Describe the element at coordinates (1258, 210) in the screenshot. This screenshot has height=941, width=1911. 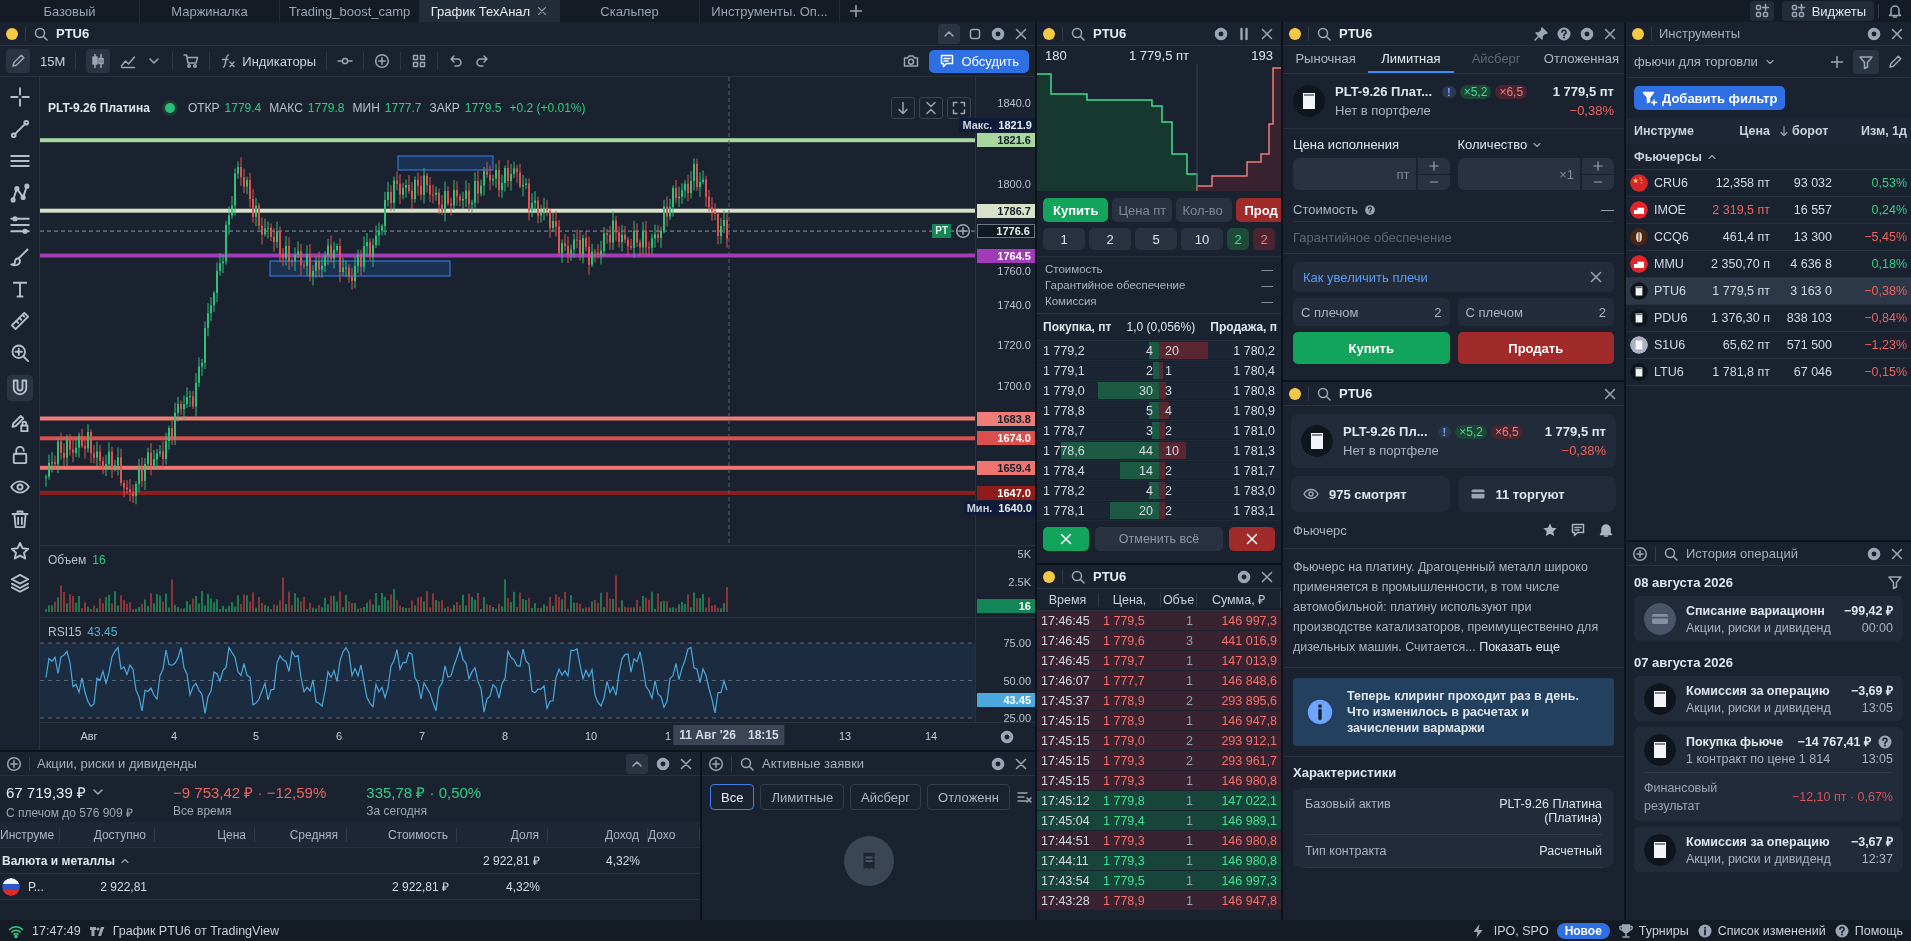
I see `sell-button: Прод` at that location.